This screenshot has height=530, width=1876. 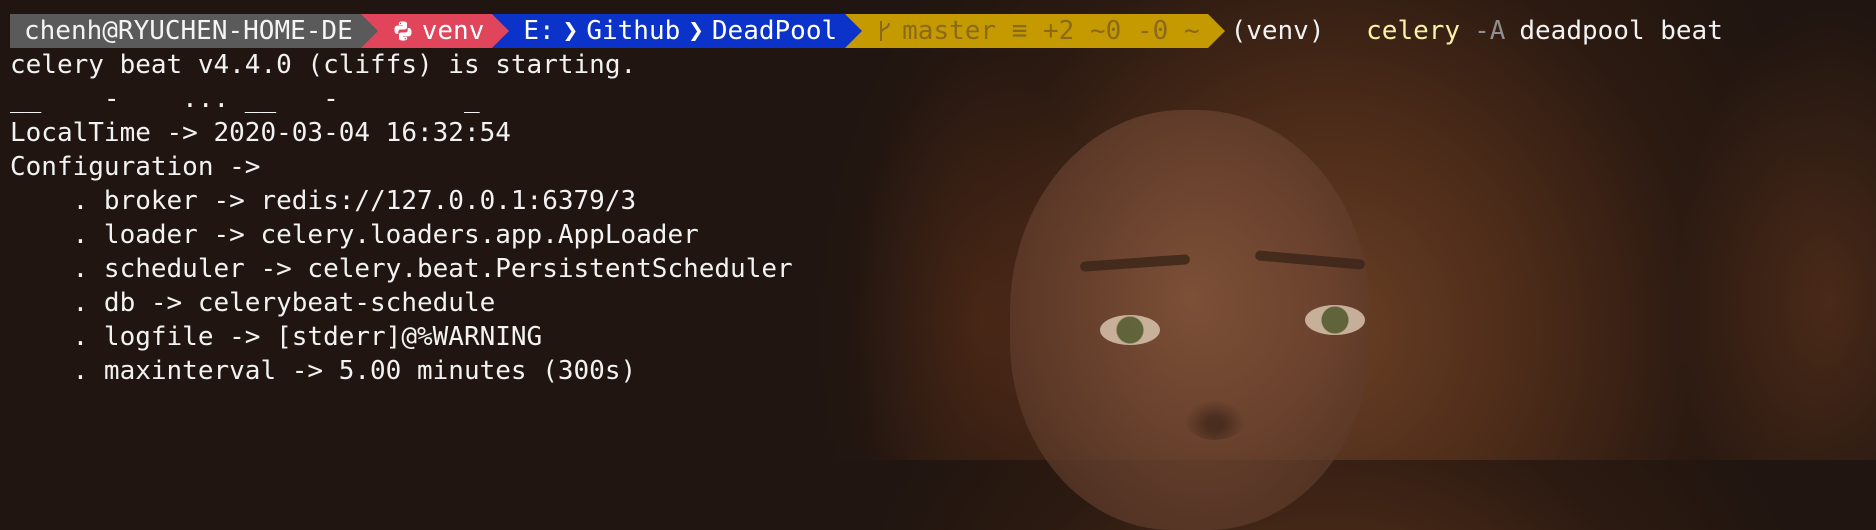 I want to click on command-flag: -A, so click(x=1490, y=31).